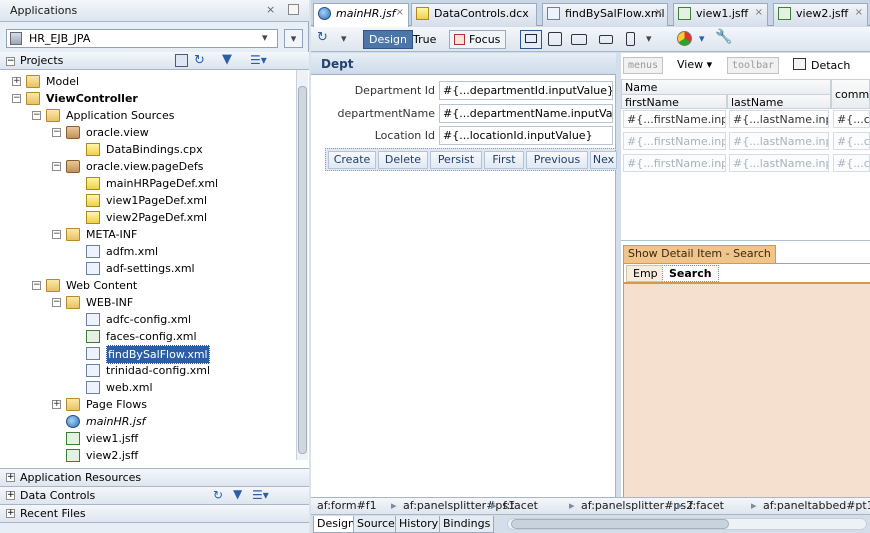 The height and width of the screenshot is (533, 870). I want to click on wrench-icon: 🔧, so click(723, 37).